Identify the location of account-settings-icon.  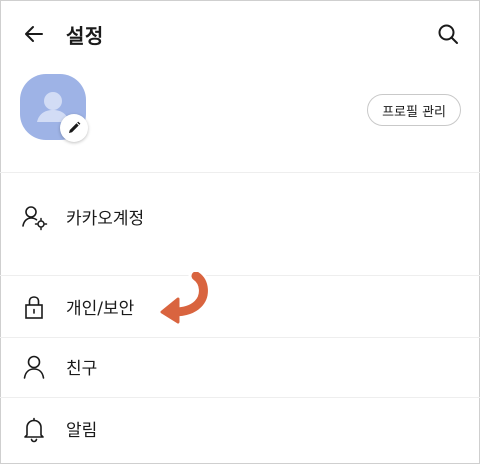
(34, 217).